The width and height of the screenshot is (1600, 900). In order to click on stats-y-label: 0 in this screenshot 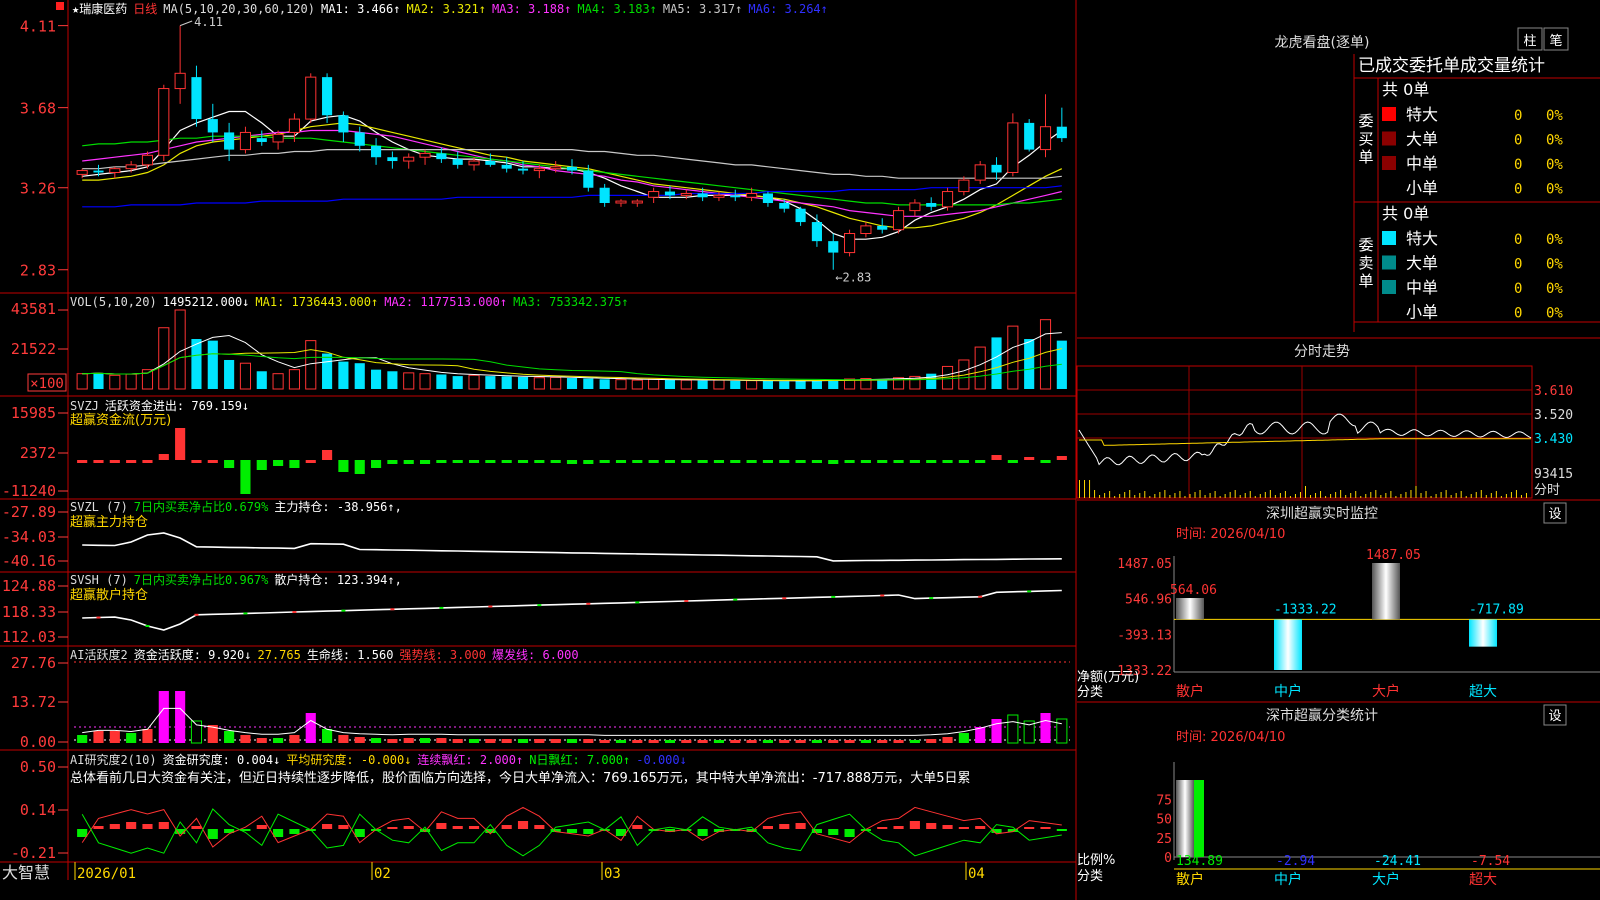, I will do `click(1168, 858)`.